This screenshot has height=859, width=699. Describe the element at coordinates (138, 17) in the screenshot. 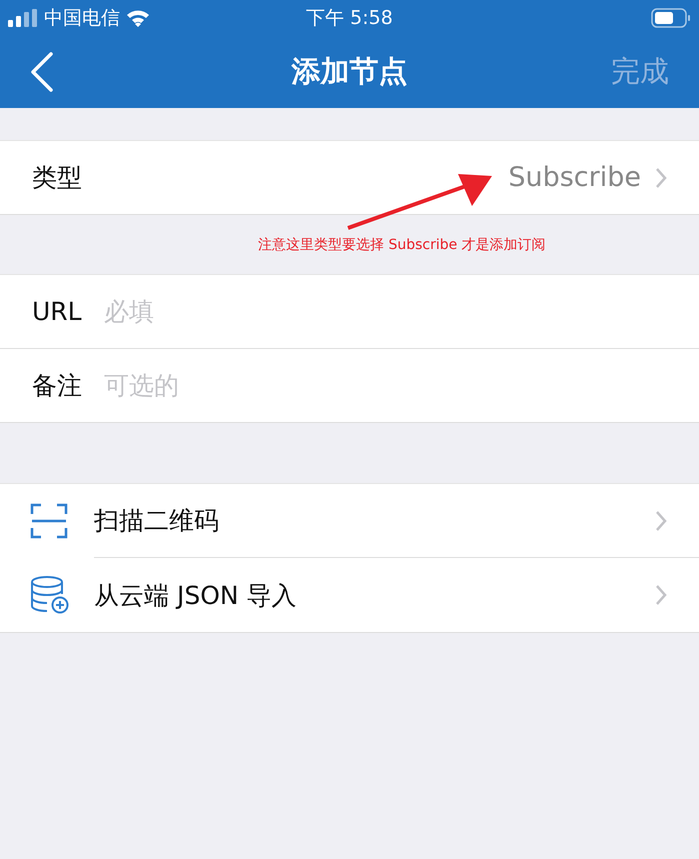

I see `wifi-icon` at that location.